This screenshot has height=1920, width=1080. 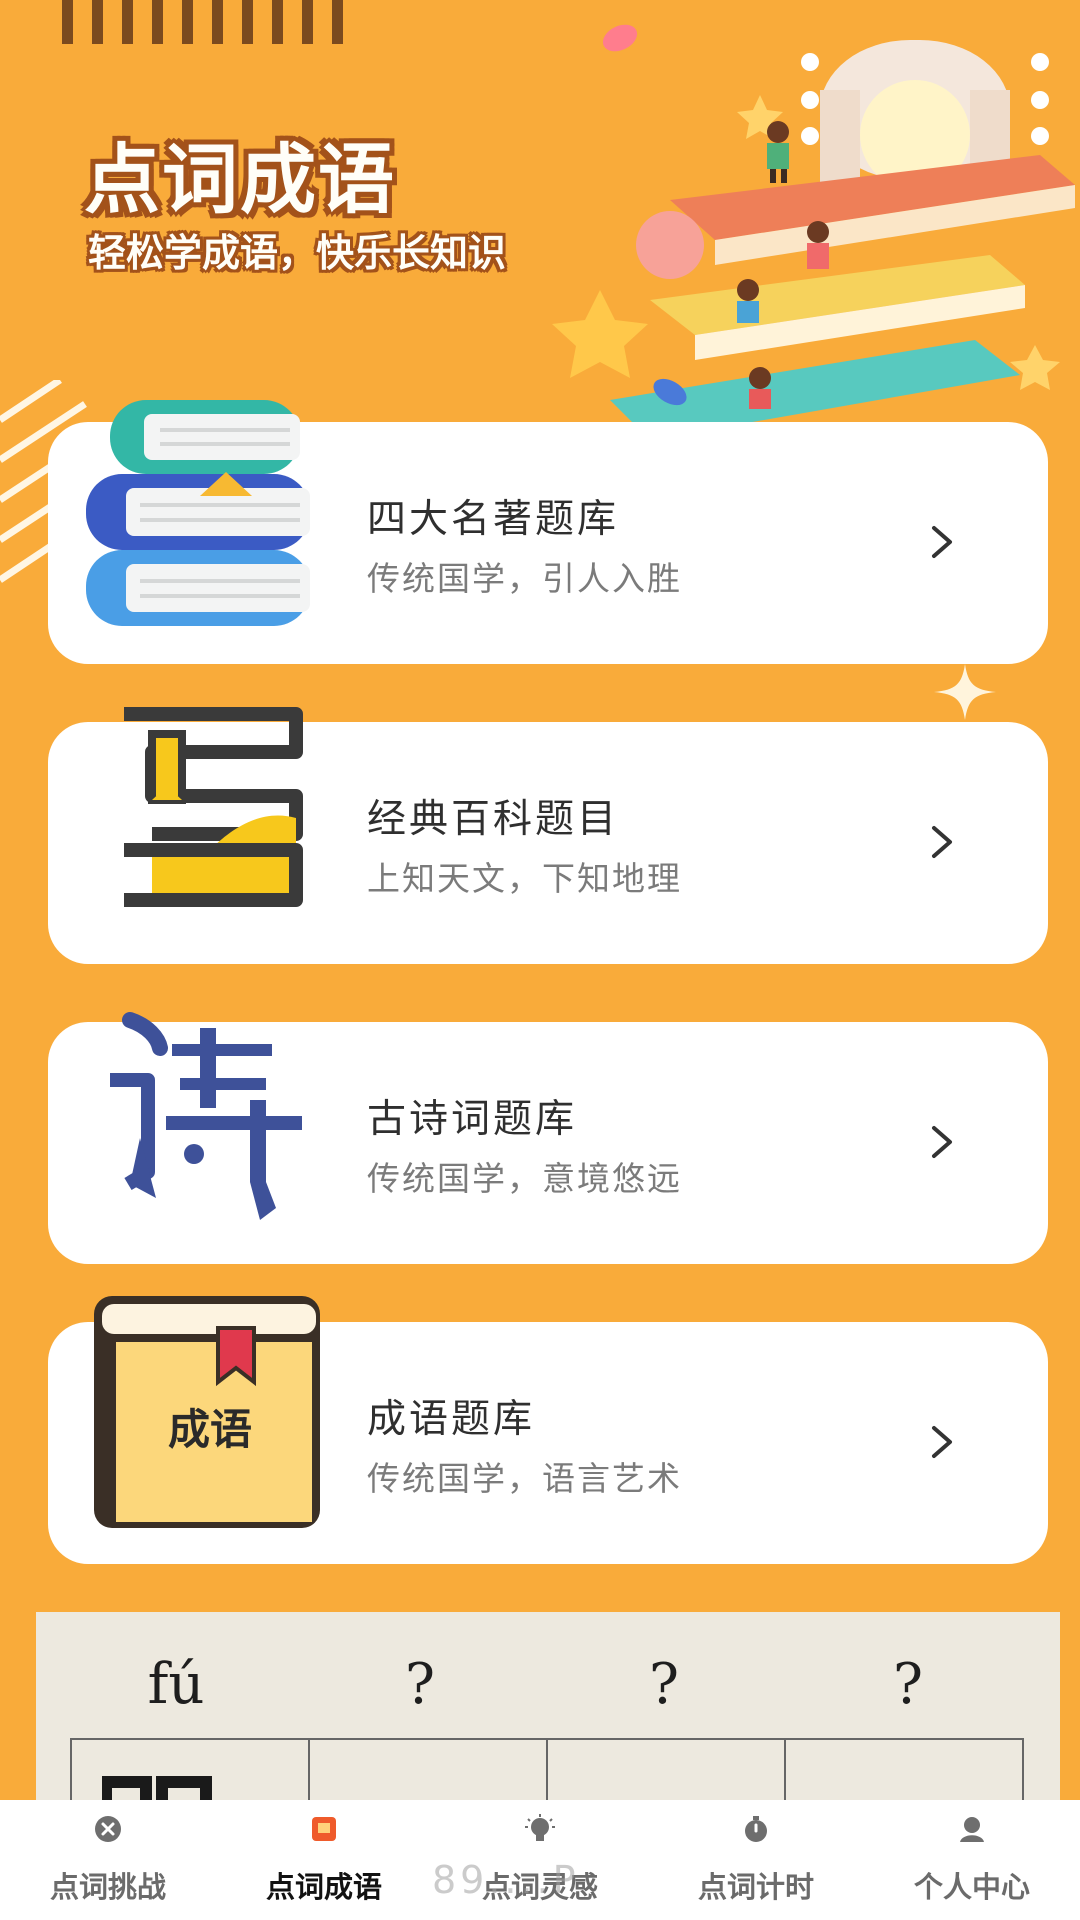 What do you see at coordinates (813, 227) in the screenshot?
I see `hero-illustration` at bounding box center [813, 227].